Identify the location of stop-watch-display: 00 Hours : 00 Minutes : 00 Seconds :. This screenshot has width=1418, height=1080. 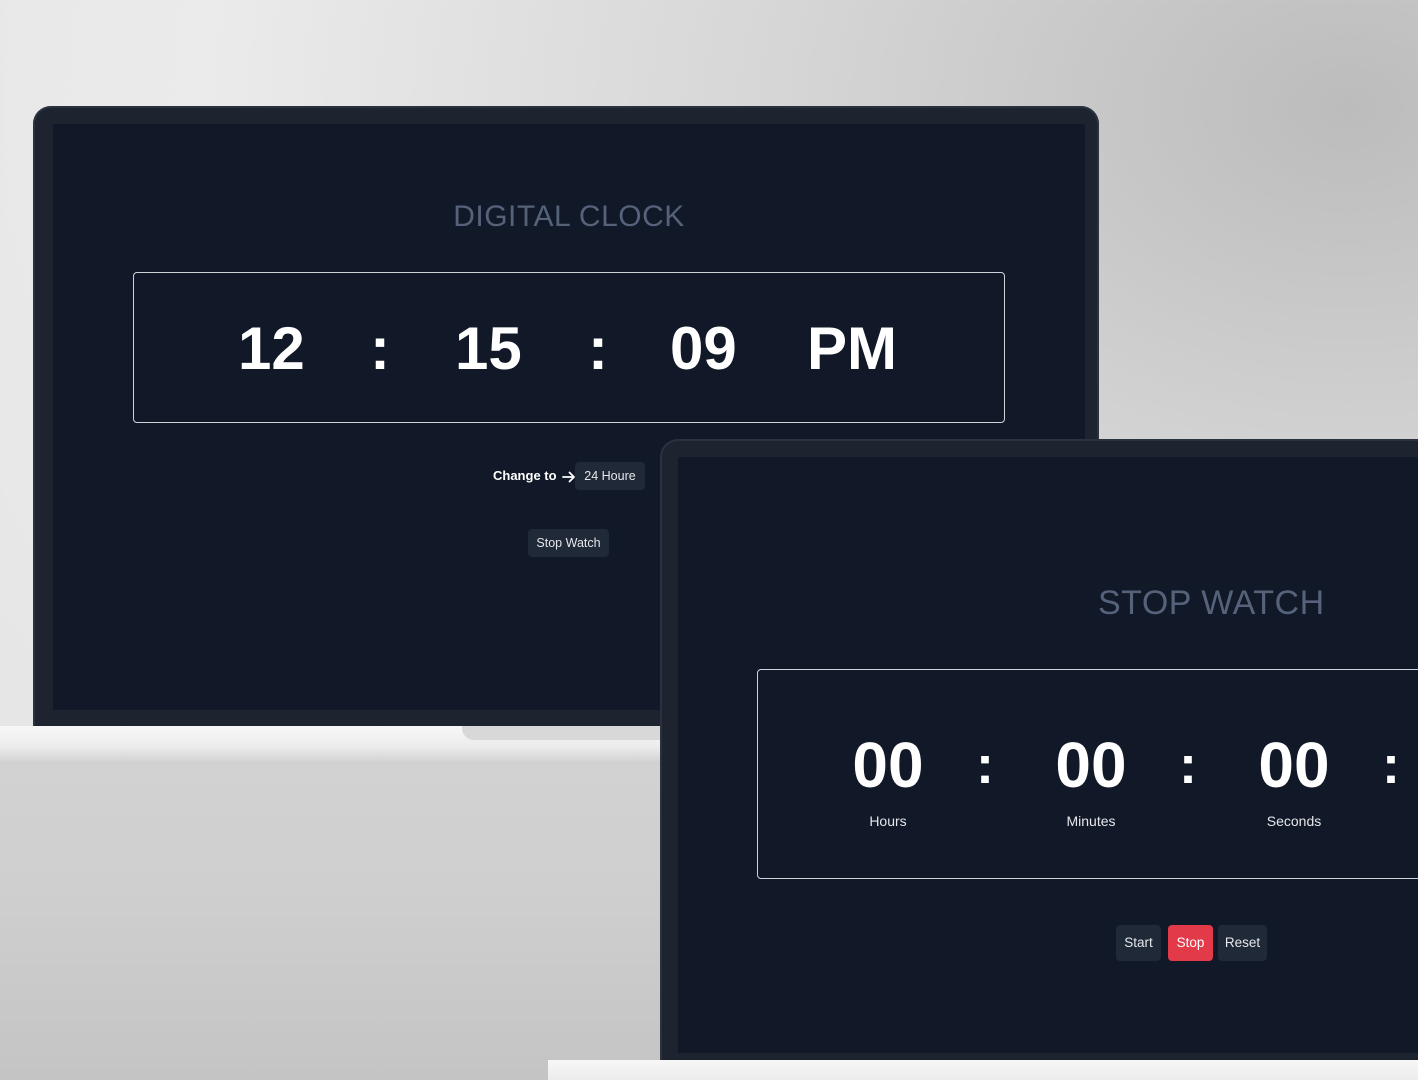
(1087, 774).